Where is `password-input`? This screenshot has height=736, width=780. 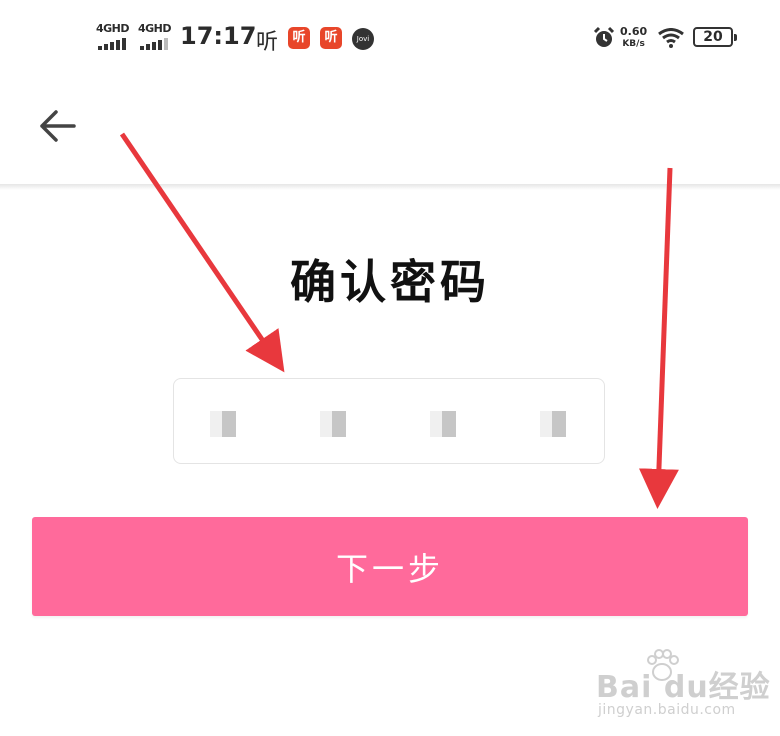 password-input is located at coordinates (389, 421).